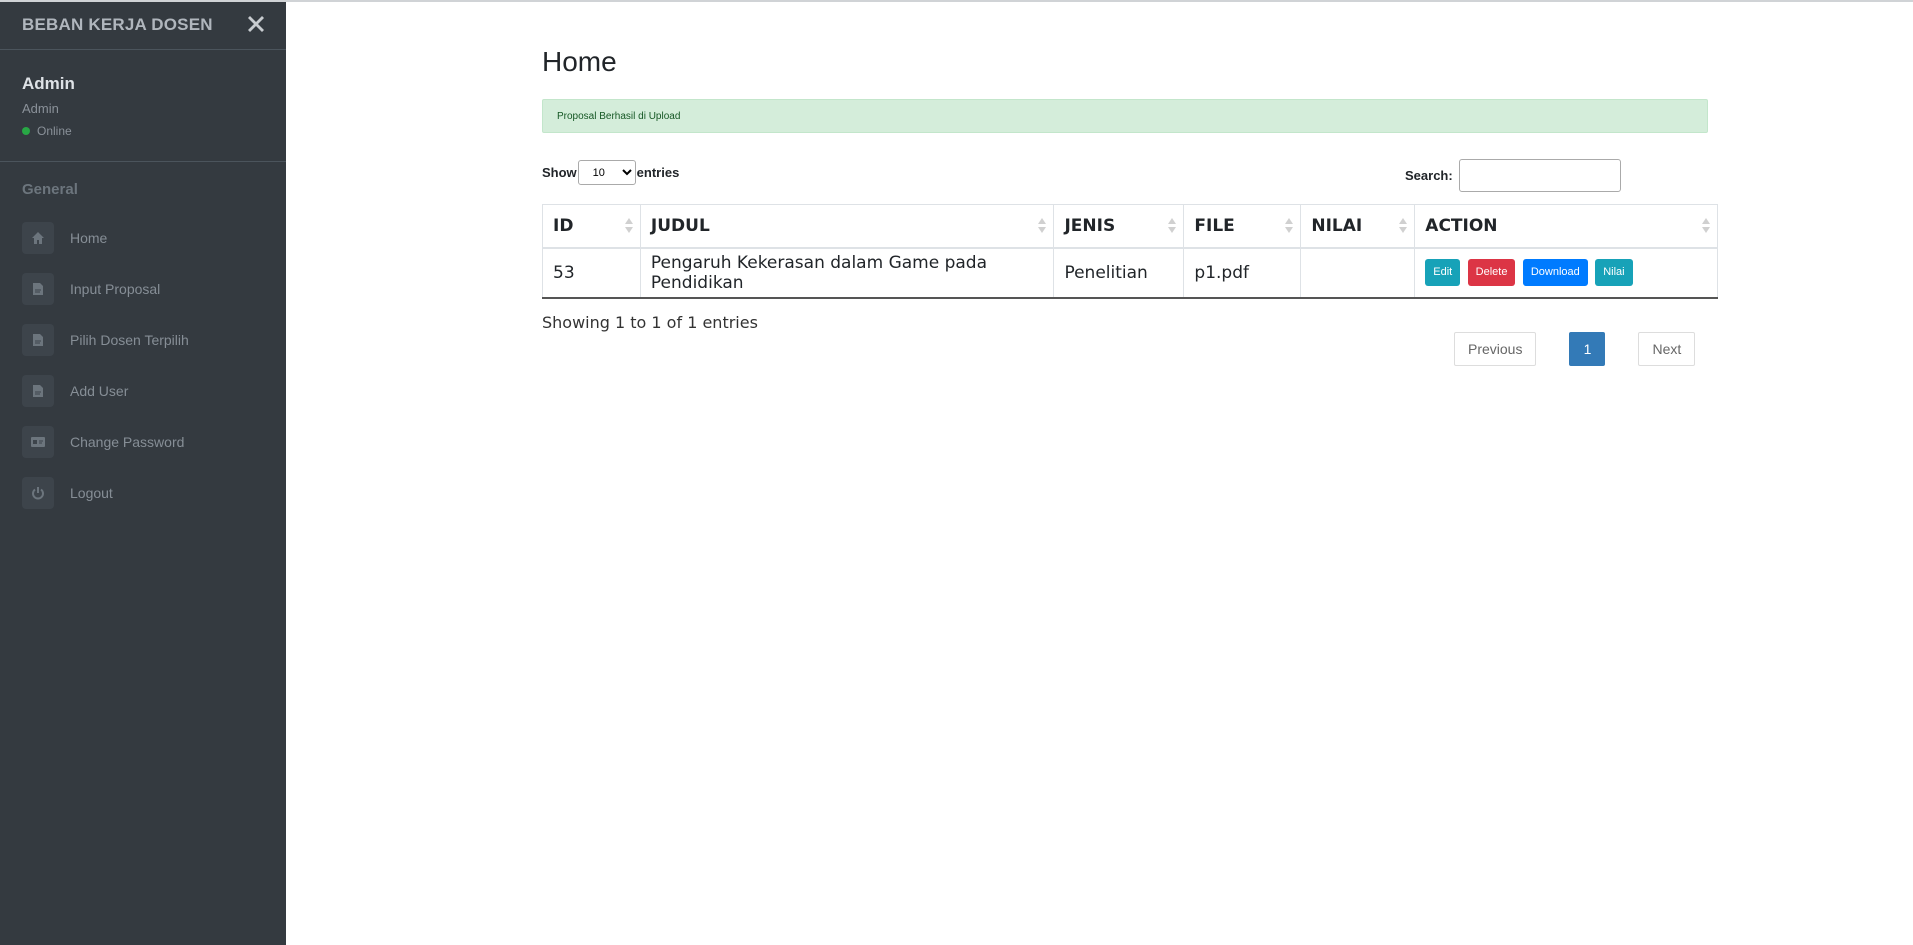 The image size is (1913, 945). Describe the element at coordinates (143, 492) in the screenshot. I see `sidebar-item-logout: Logout` at that location.